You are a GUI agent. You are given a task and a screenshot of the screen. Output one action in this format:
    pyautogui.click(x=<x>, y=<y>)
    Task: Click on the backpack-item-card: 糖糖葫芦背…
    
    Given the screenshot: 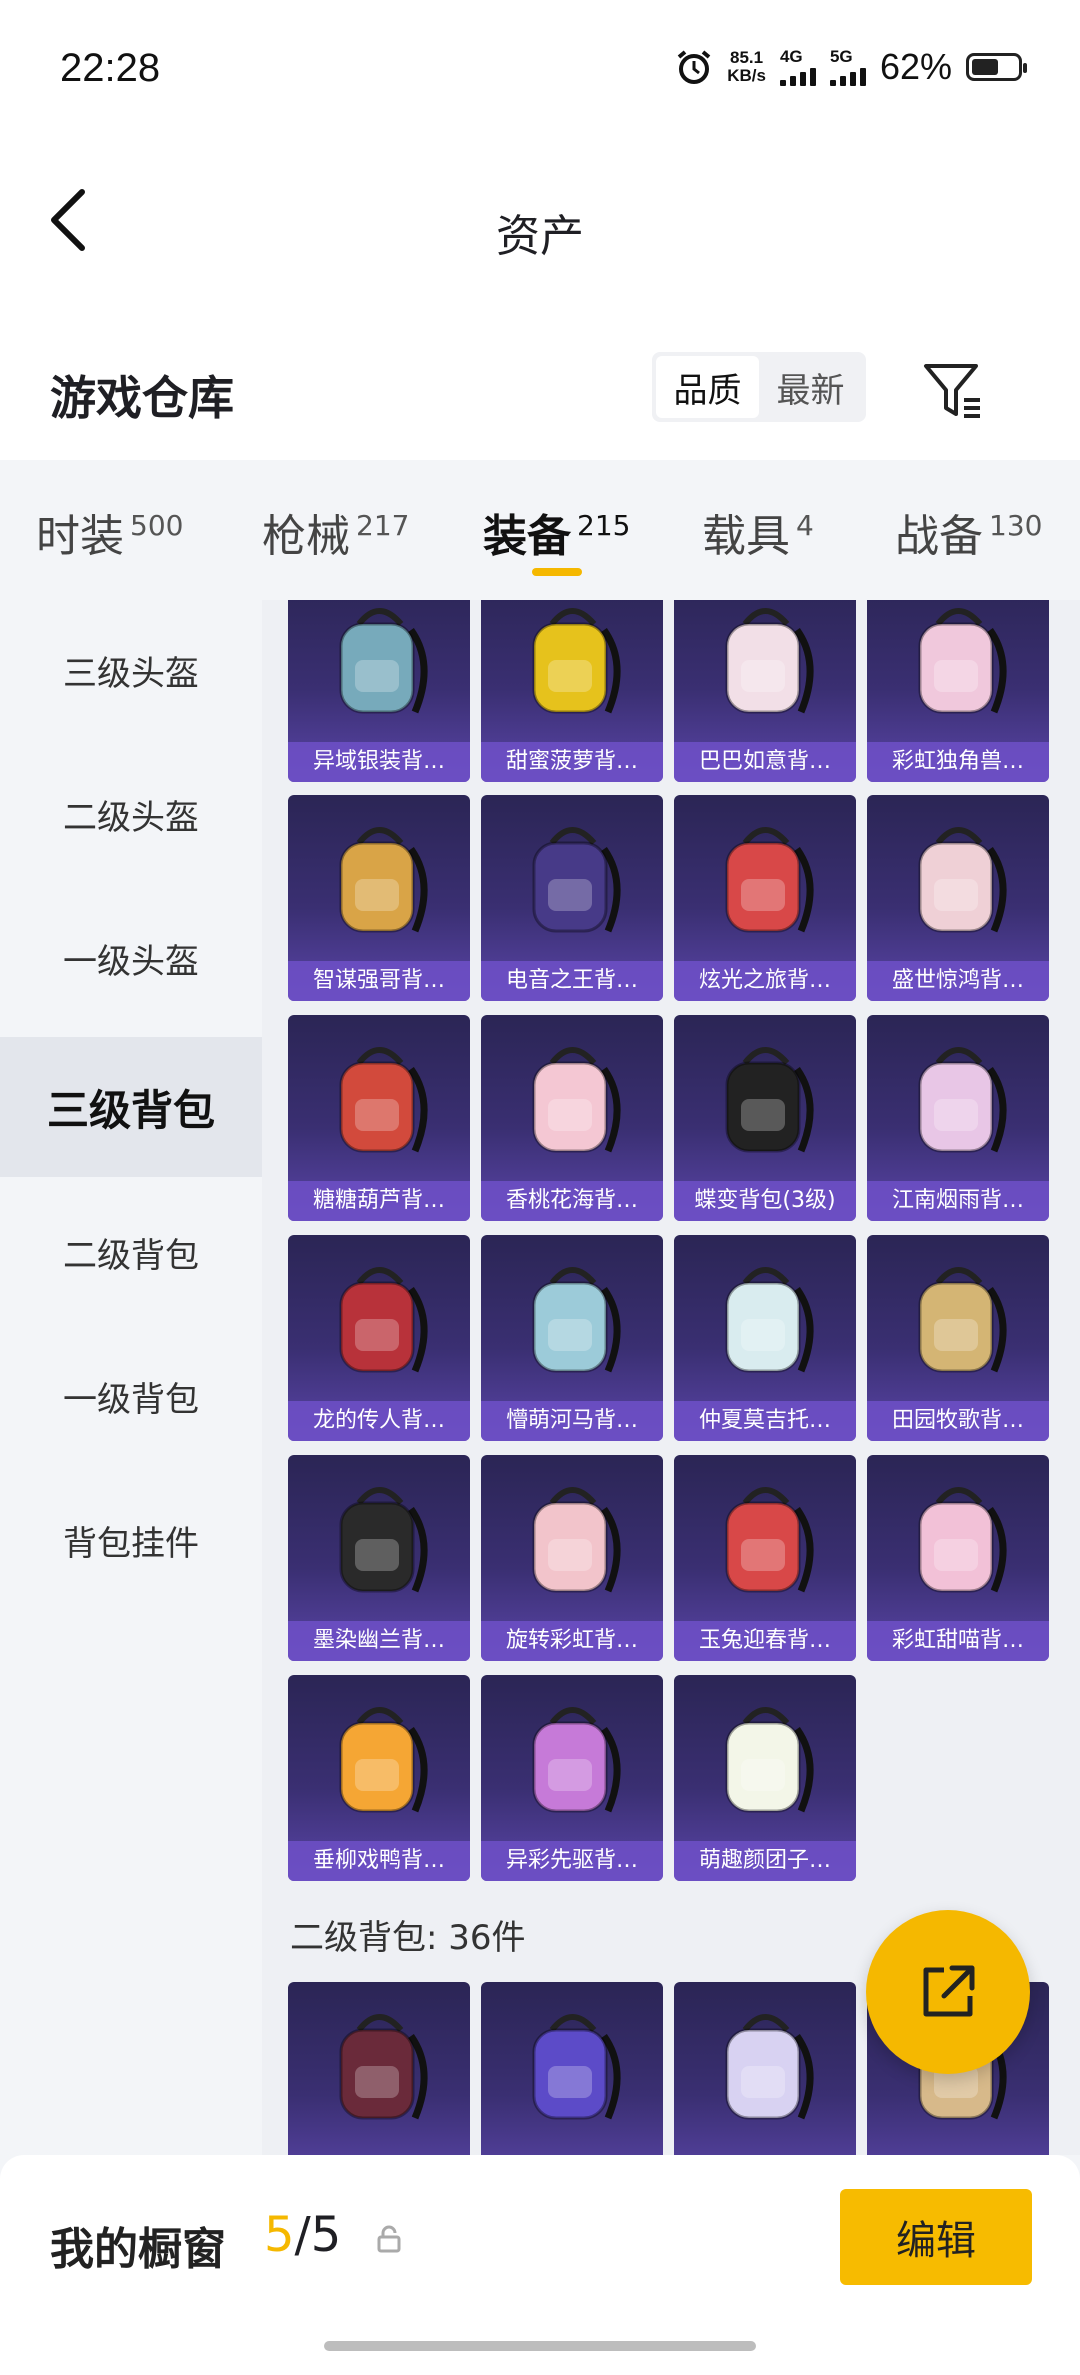 What is the action you would take?
    pyautogui.click(x=379, y=1118)
    